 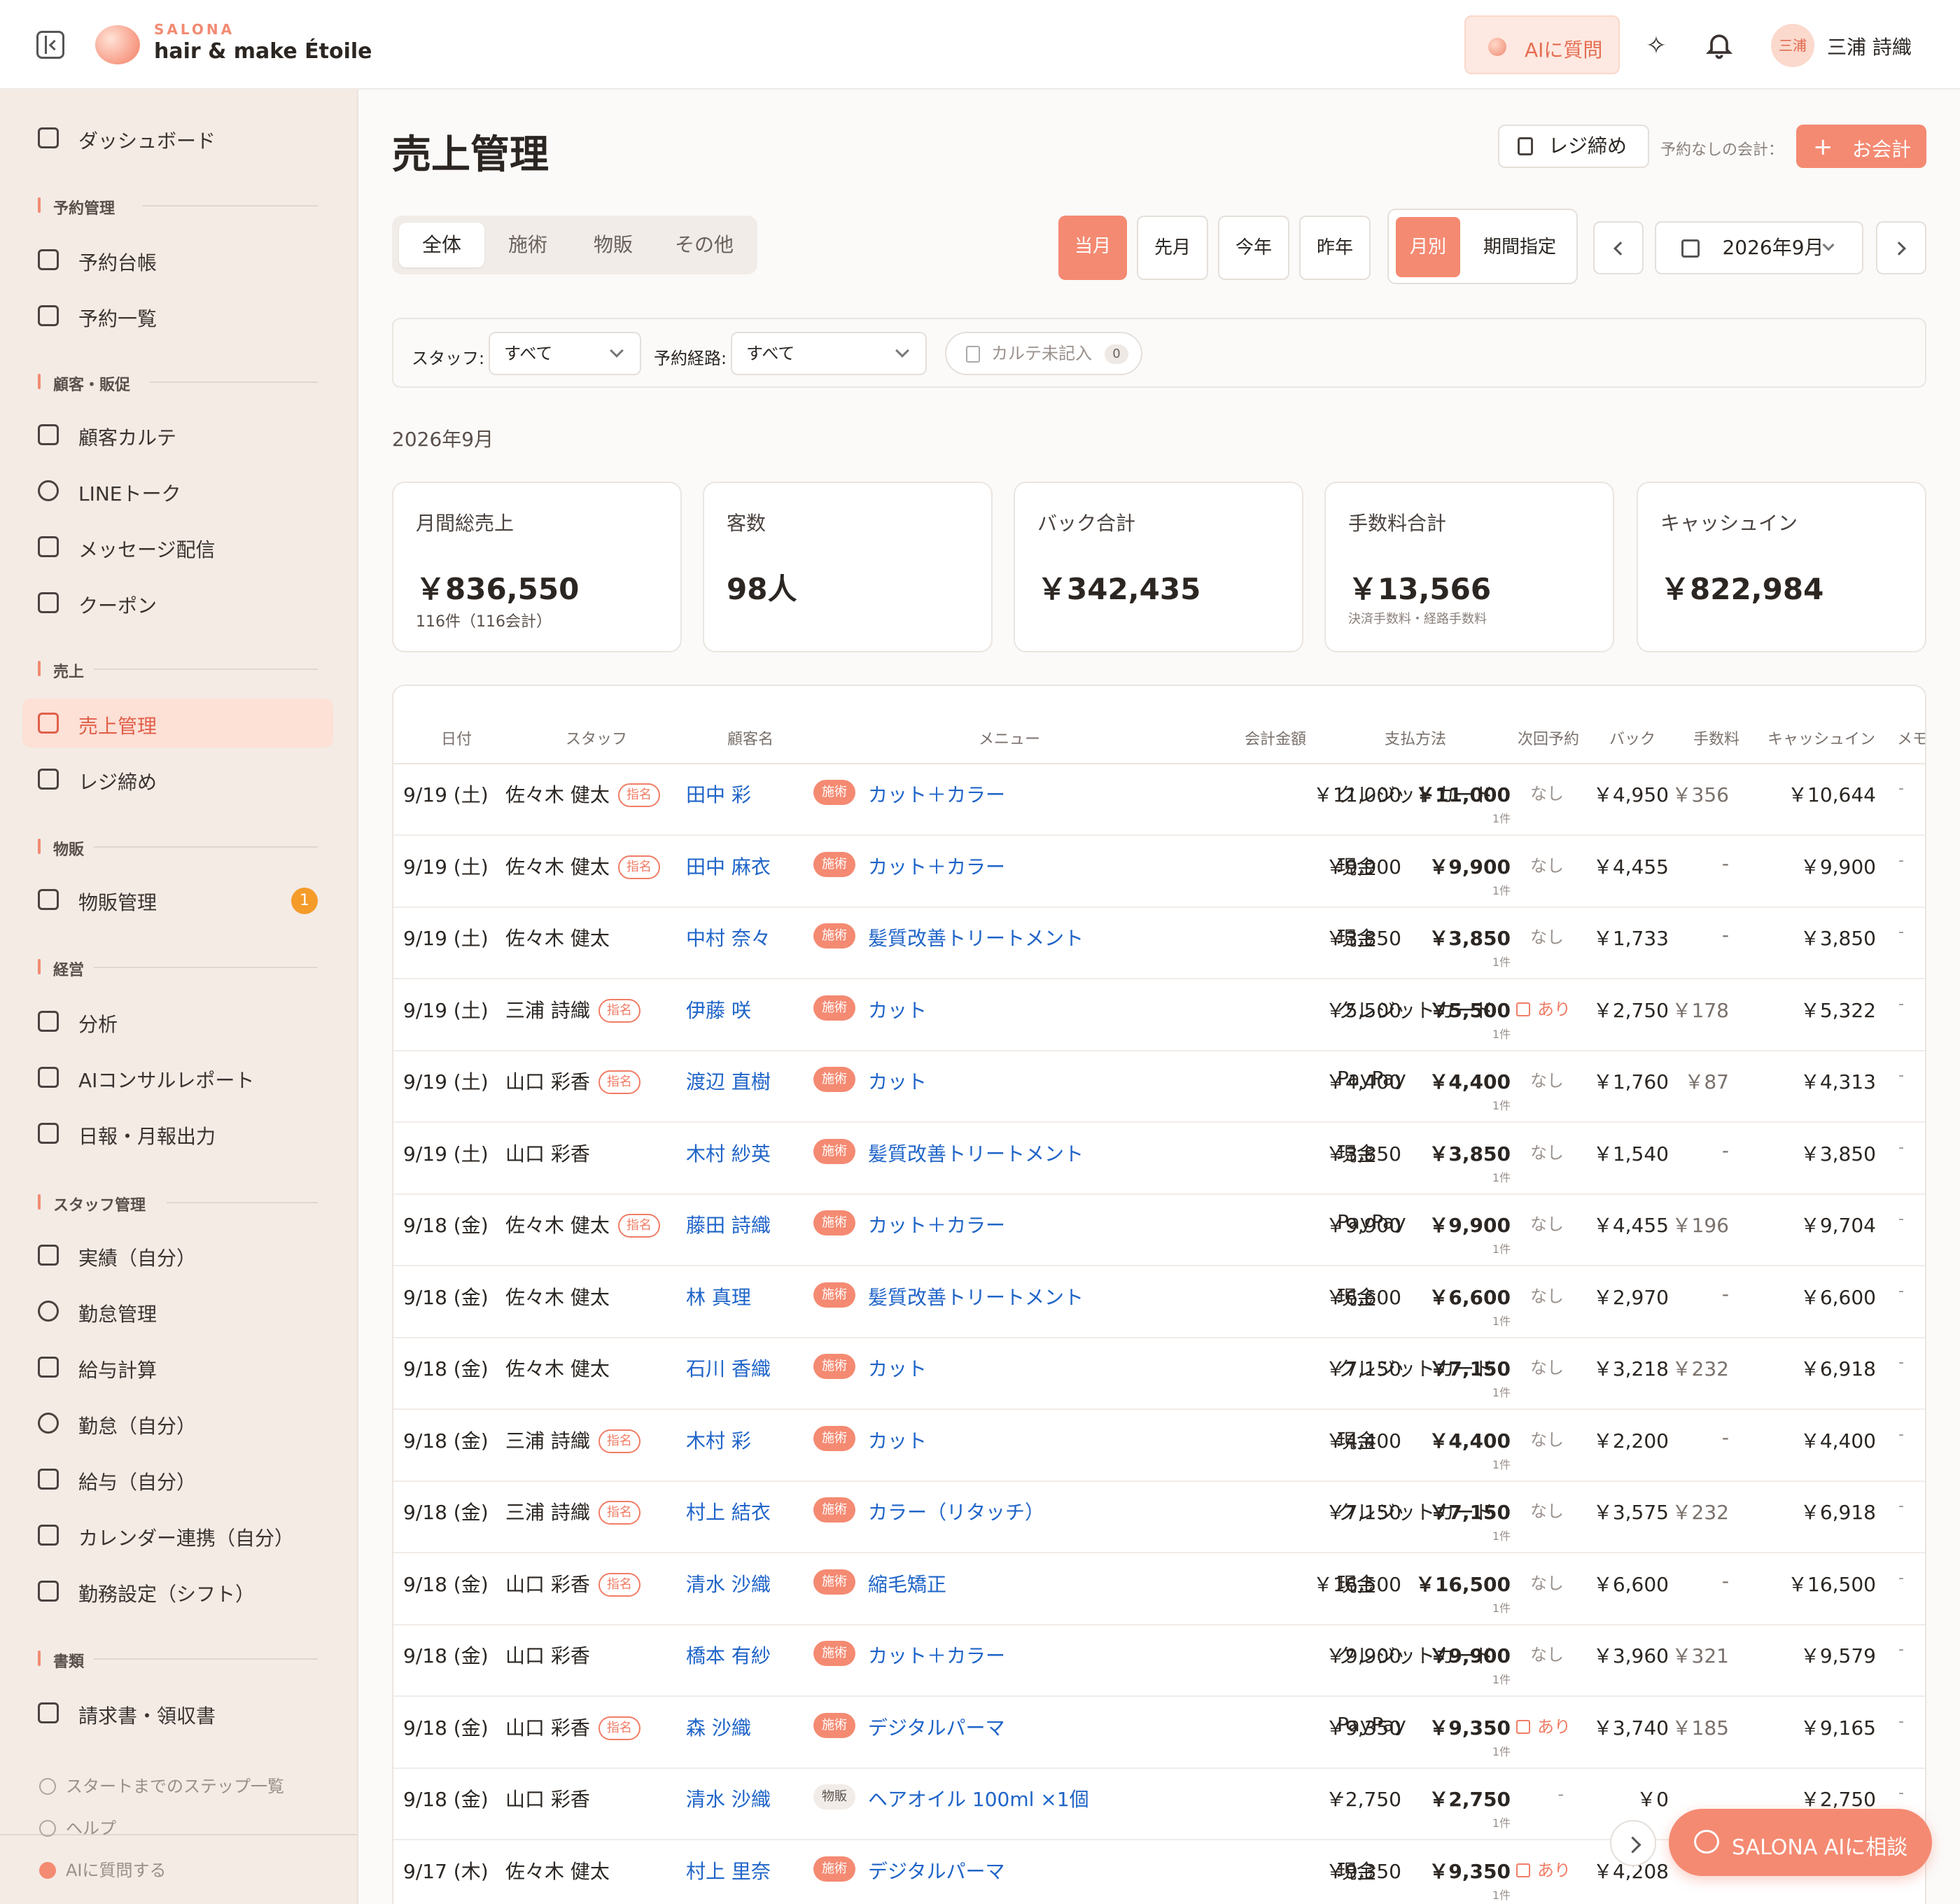 I want to click on karte-unfilled-chip: カルテ未記入 0, so click(x=1043, y=353).